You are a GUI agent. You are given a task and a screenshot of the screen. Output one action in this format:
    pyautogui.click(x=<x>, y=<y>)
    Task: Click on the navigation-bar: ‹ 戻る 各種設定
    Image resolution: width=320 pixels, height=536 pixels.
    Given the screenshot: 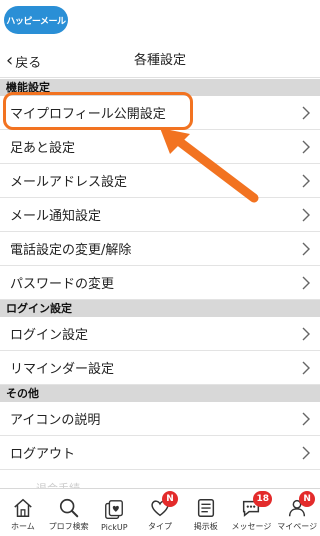 What is the action you would take?
    pyautogui.click(x=160, y=61)
    